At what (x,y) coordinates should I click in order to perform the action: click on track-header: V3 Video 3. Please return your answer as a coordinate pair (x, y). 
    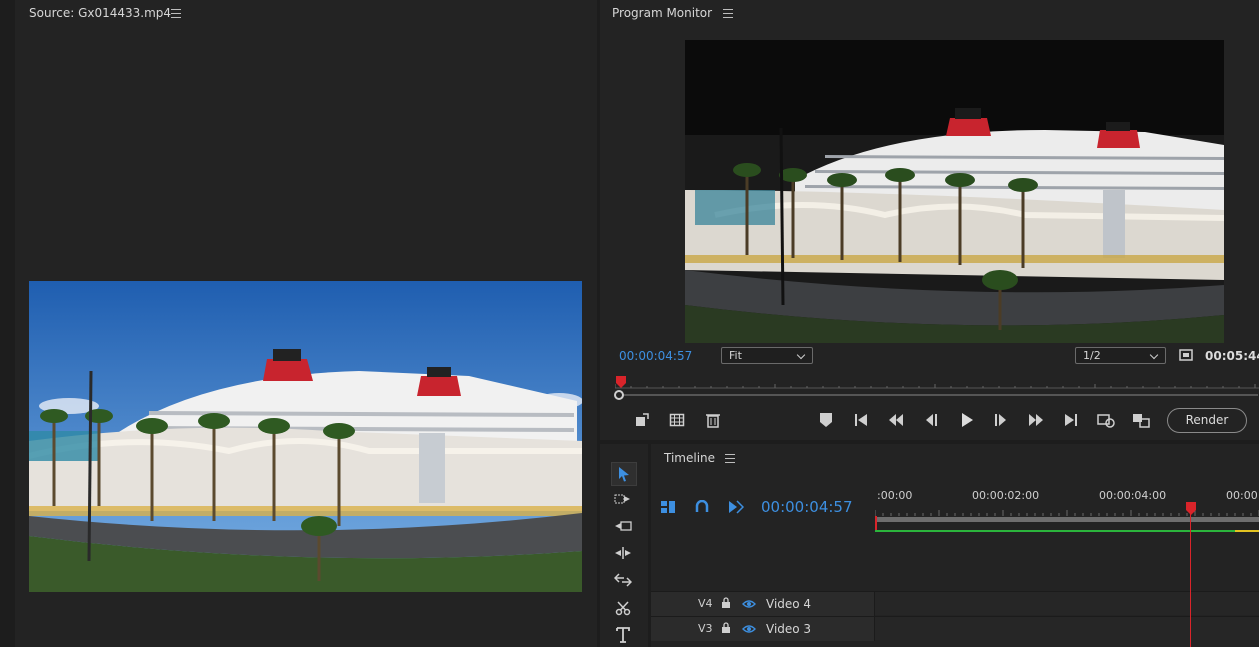
    Looking at the image, I should click on (763, 629).